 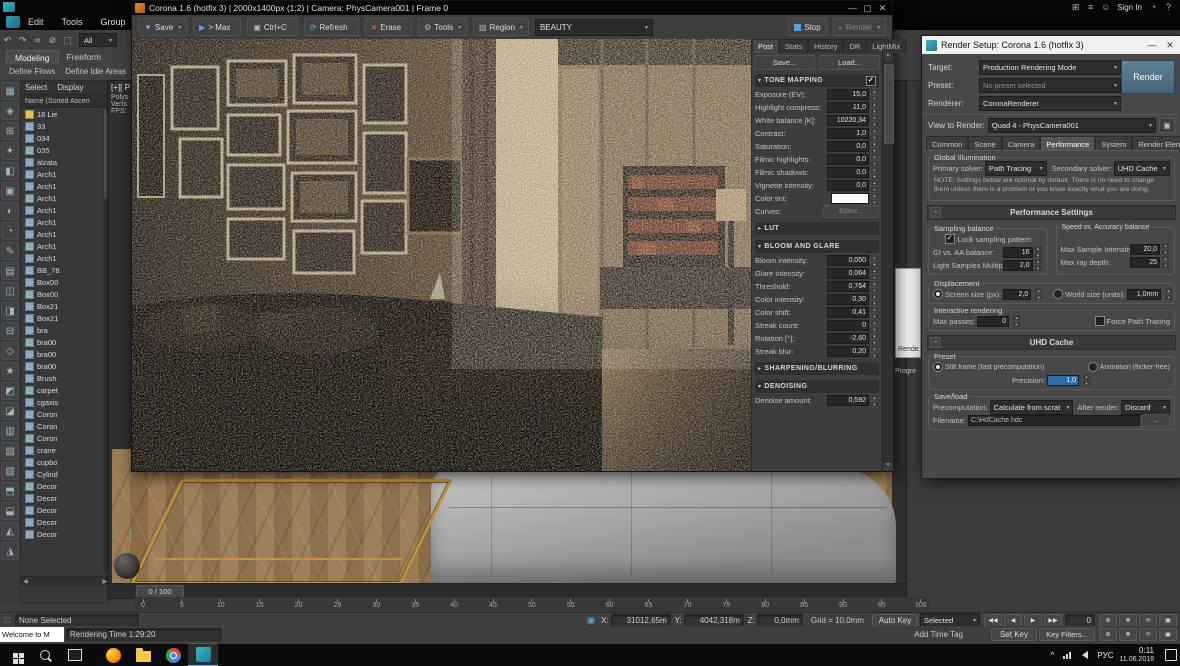 What do you see at coordinates (113, 22) in the screenshot?
I see `menu-item: Group` at bounding box center [113, 22].